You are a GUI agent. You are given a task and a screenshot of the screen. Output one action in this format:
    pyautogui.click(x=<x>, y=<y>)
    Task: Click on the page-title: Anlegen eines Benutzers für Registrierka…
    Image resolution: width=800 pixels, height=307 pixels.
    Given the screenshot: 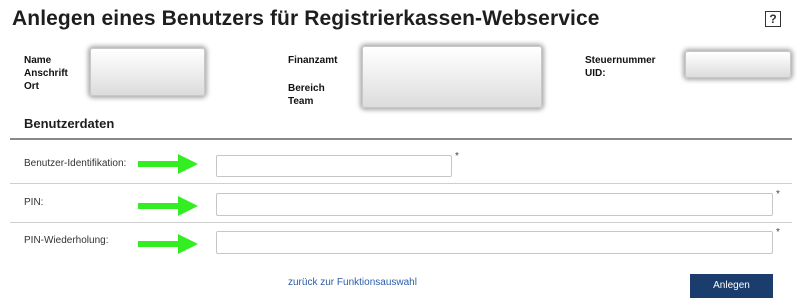 What is the action you would take?
    pyautogui.click(x=306, y=18)
    